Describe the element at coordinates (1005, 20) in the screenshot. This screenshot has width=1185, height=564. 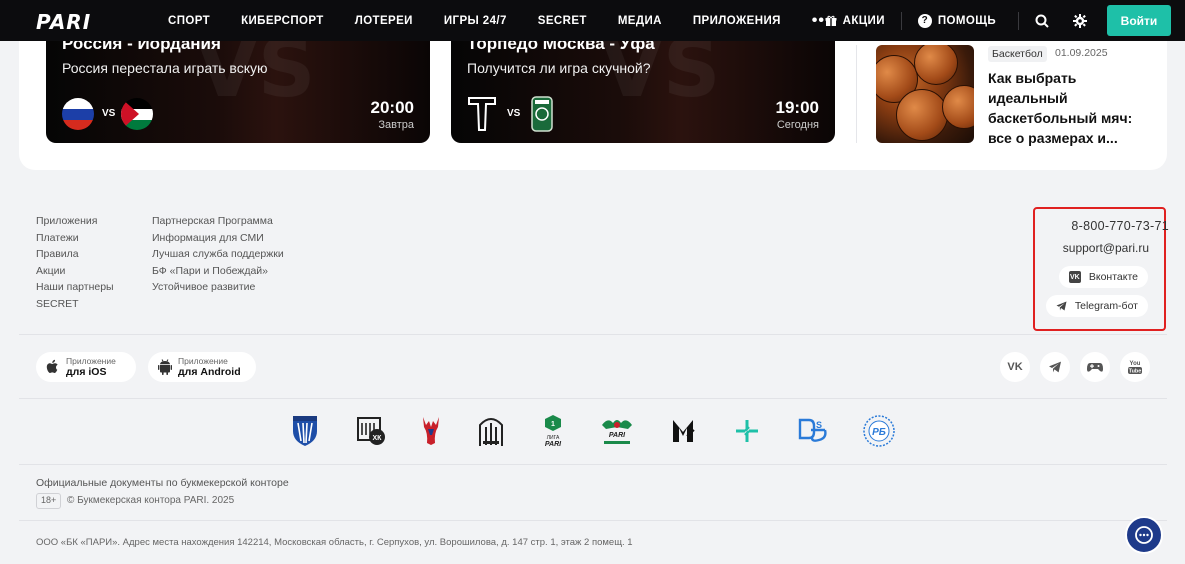
I see `header-actions: АКЦИИ ? ПОМОЩЬ Войти` at that location.